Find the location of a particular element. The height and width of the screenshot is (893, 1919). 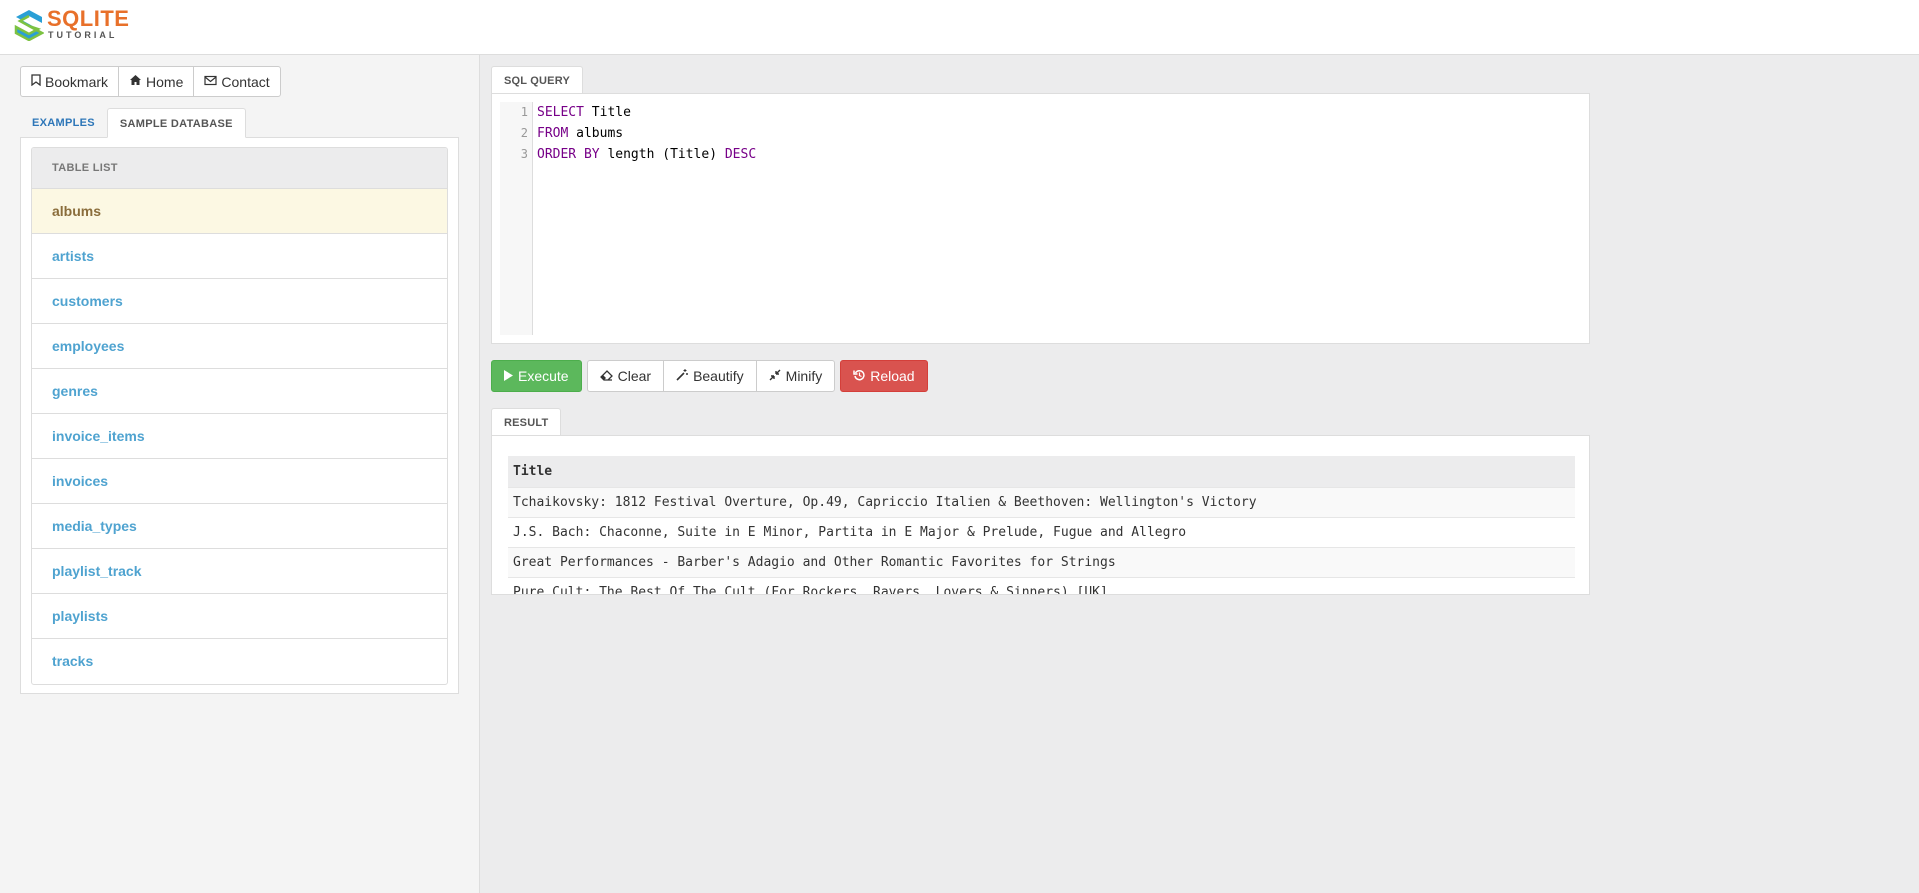

reload-label: Reload is located at coordinates (892, 376).